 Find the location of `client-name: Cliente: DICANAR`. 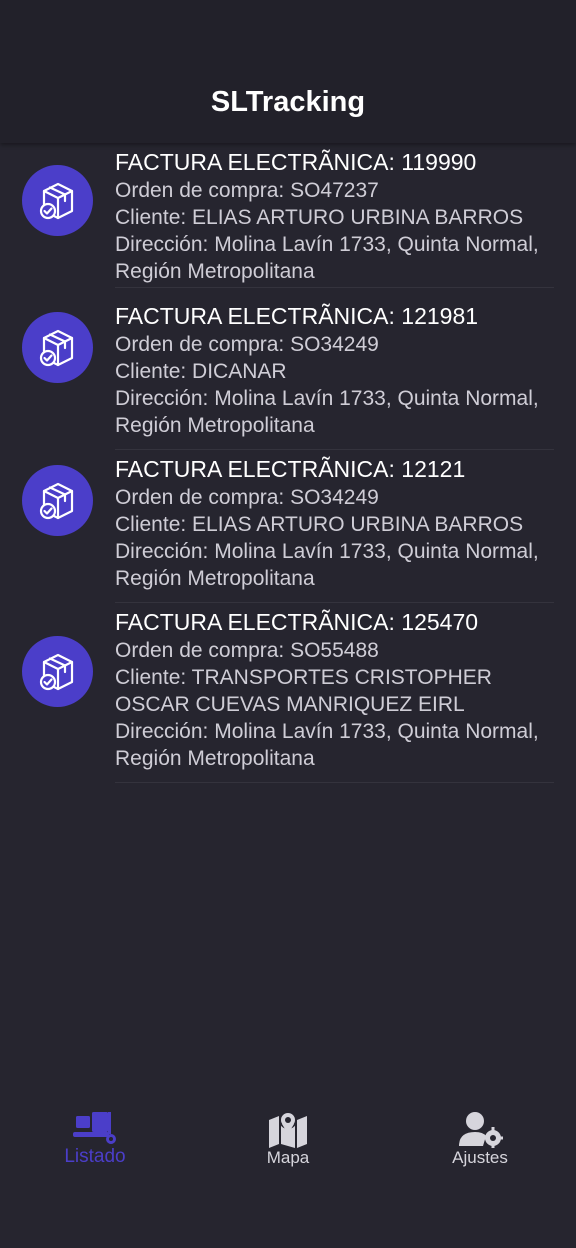

client-name: Cliente: DICANAR is located at coordinates (201, 371).